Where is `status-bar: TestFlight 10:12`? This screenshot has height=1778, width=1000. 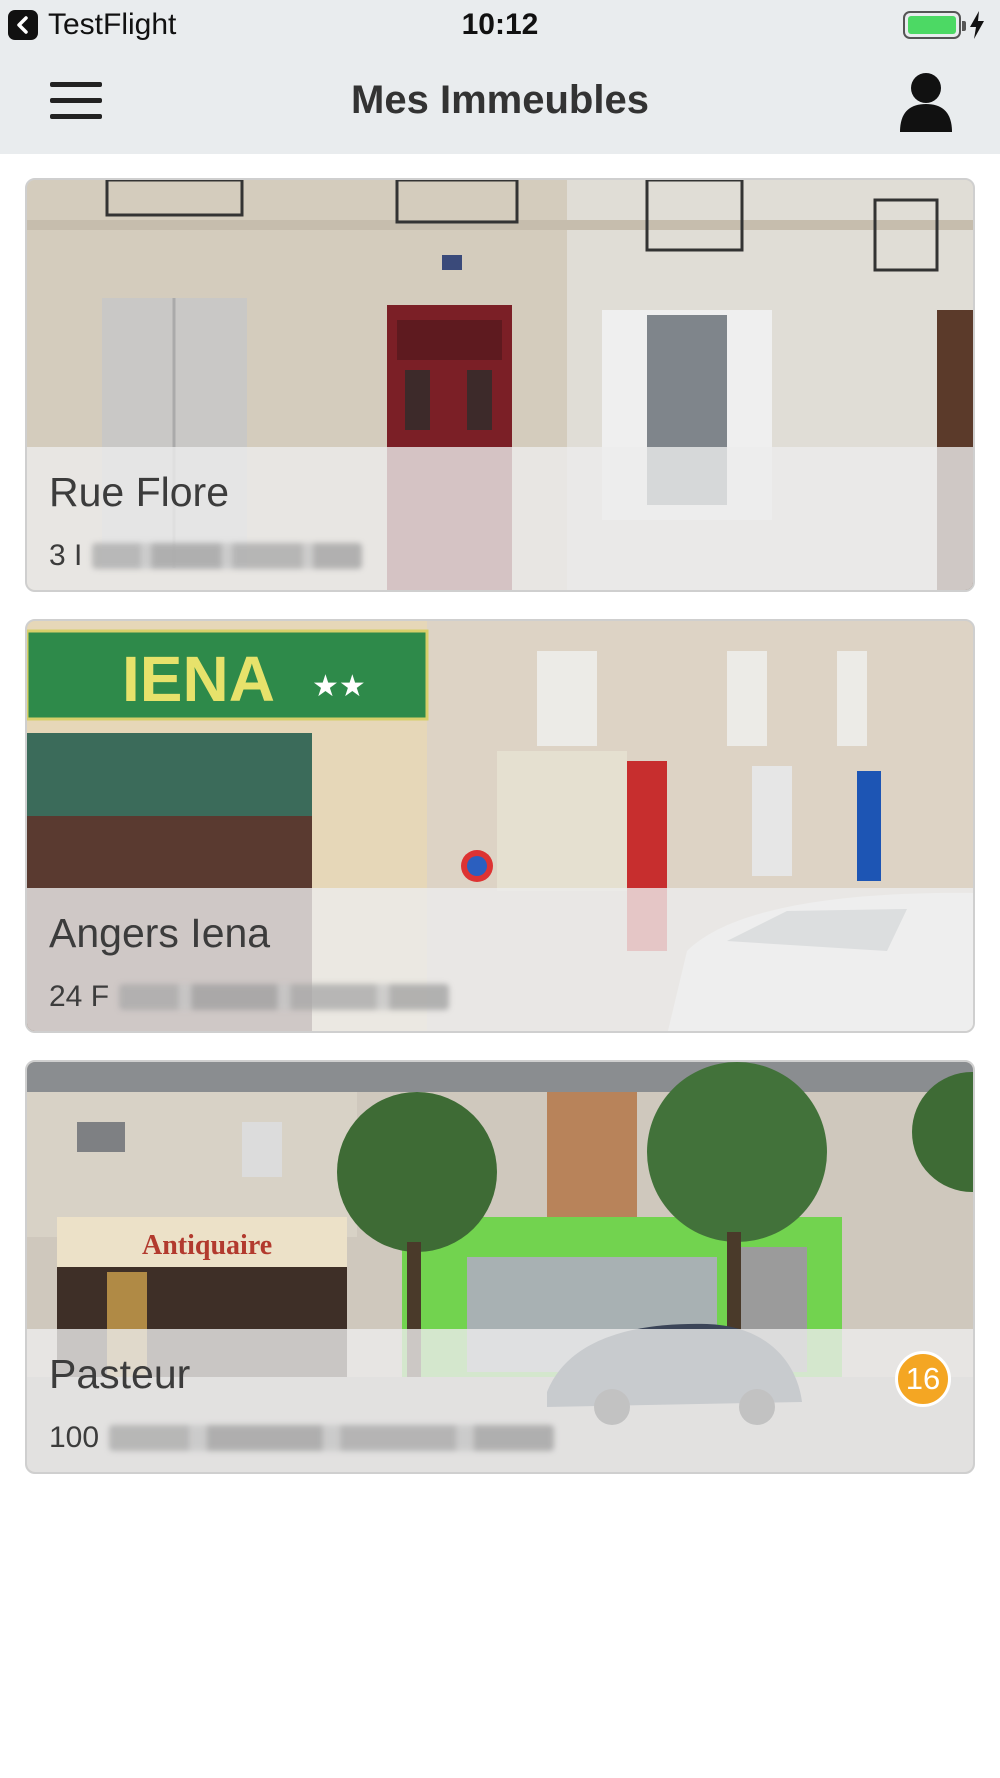
status-bar: TestFlight 10:12 is located at coordinates (500, 25).